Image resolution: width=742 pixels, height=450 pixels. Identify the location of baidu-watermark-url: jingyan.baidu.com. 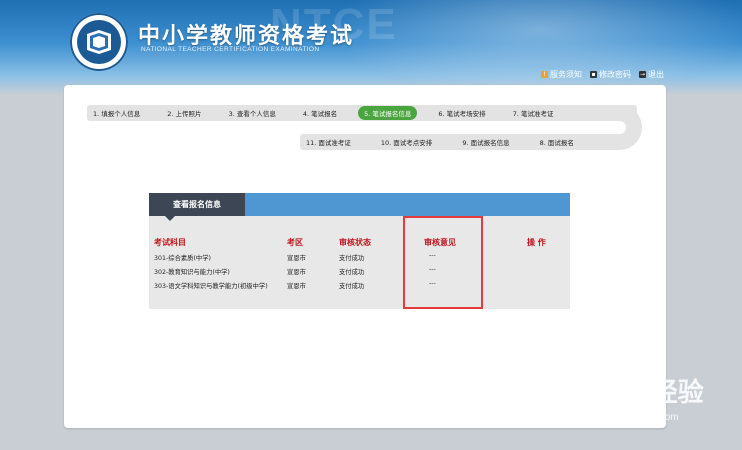
(638, 417).